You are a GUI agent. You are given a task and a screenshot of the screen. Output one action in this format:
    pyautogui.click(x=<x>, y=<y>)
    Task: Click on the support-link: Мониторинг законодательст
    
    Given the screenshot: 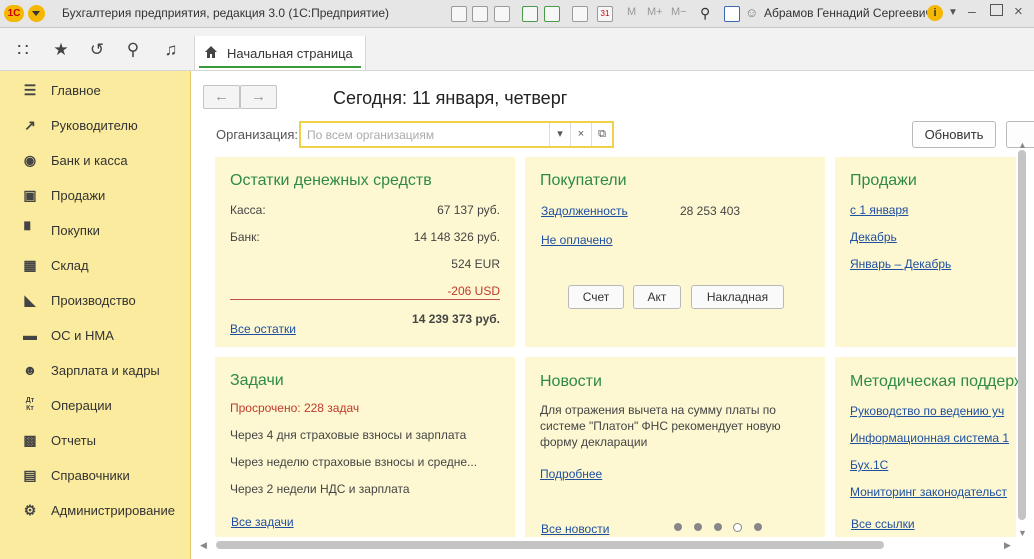 What is the action you would take?
    pyautogui.click(x=928, y=492)
    